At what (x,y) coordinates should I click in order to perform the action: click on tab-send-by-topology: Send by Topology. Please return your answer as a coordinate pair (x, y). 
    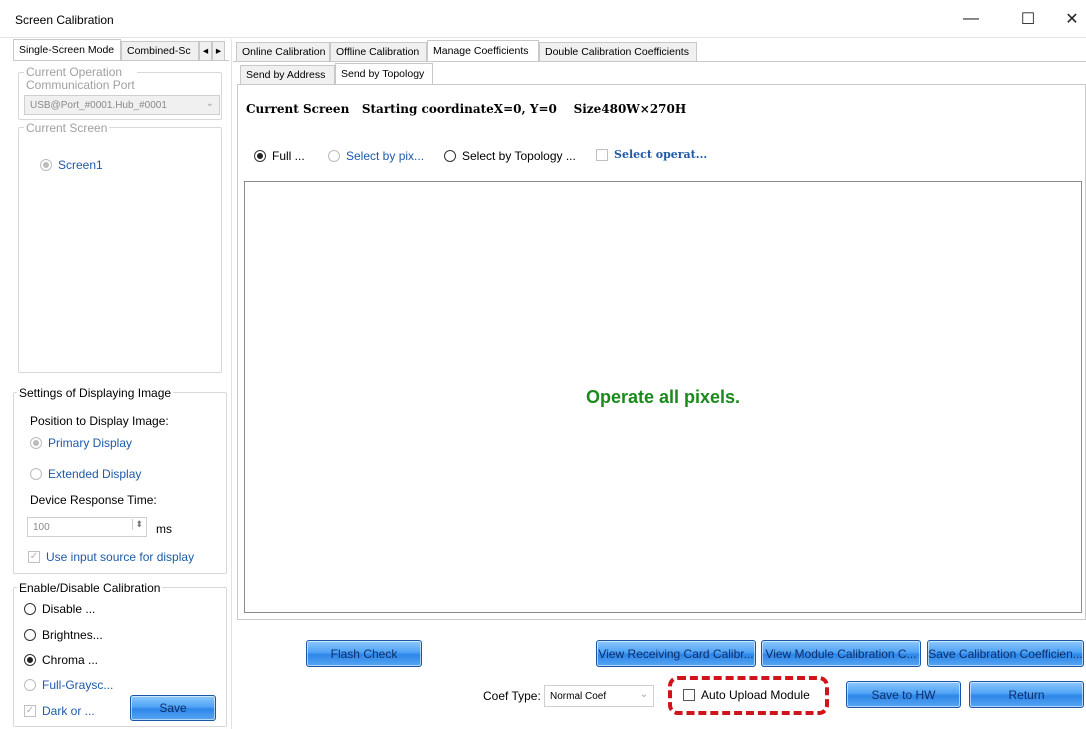
    Looking at the image, I should click on (384, 73).